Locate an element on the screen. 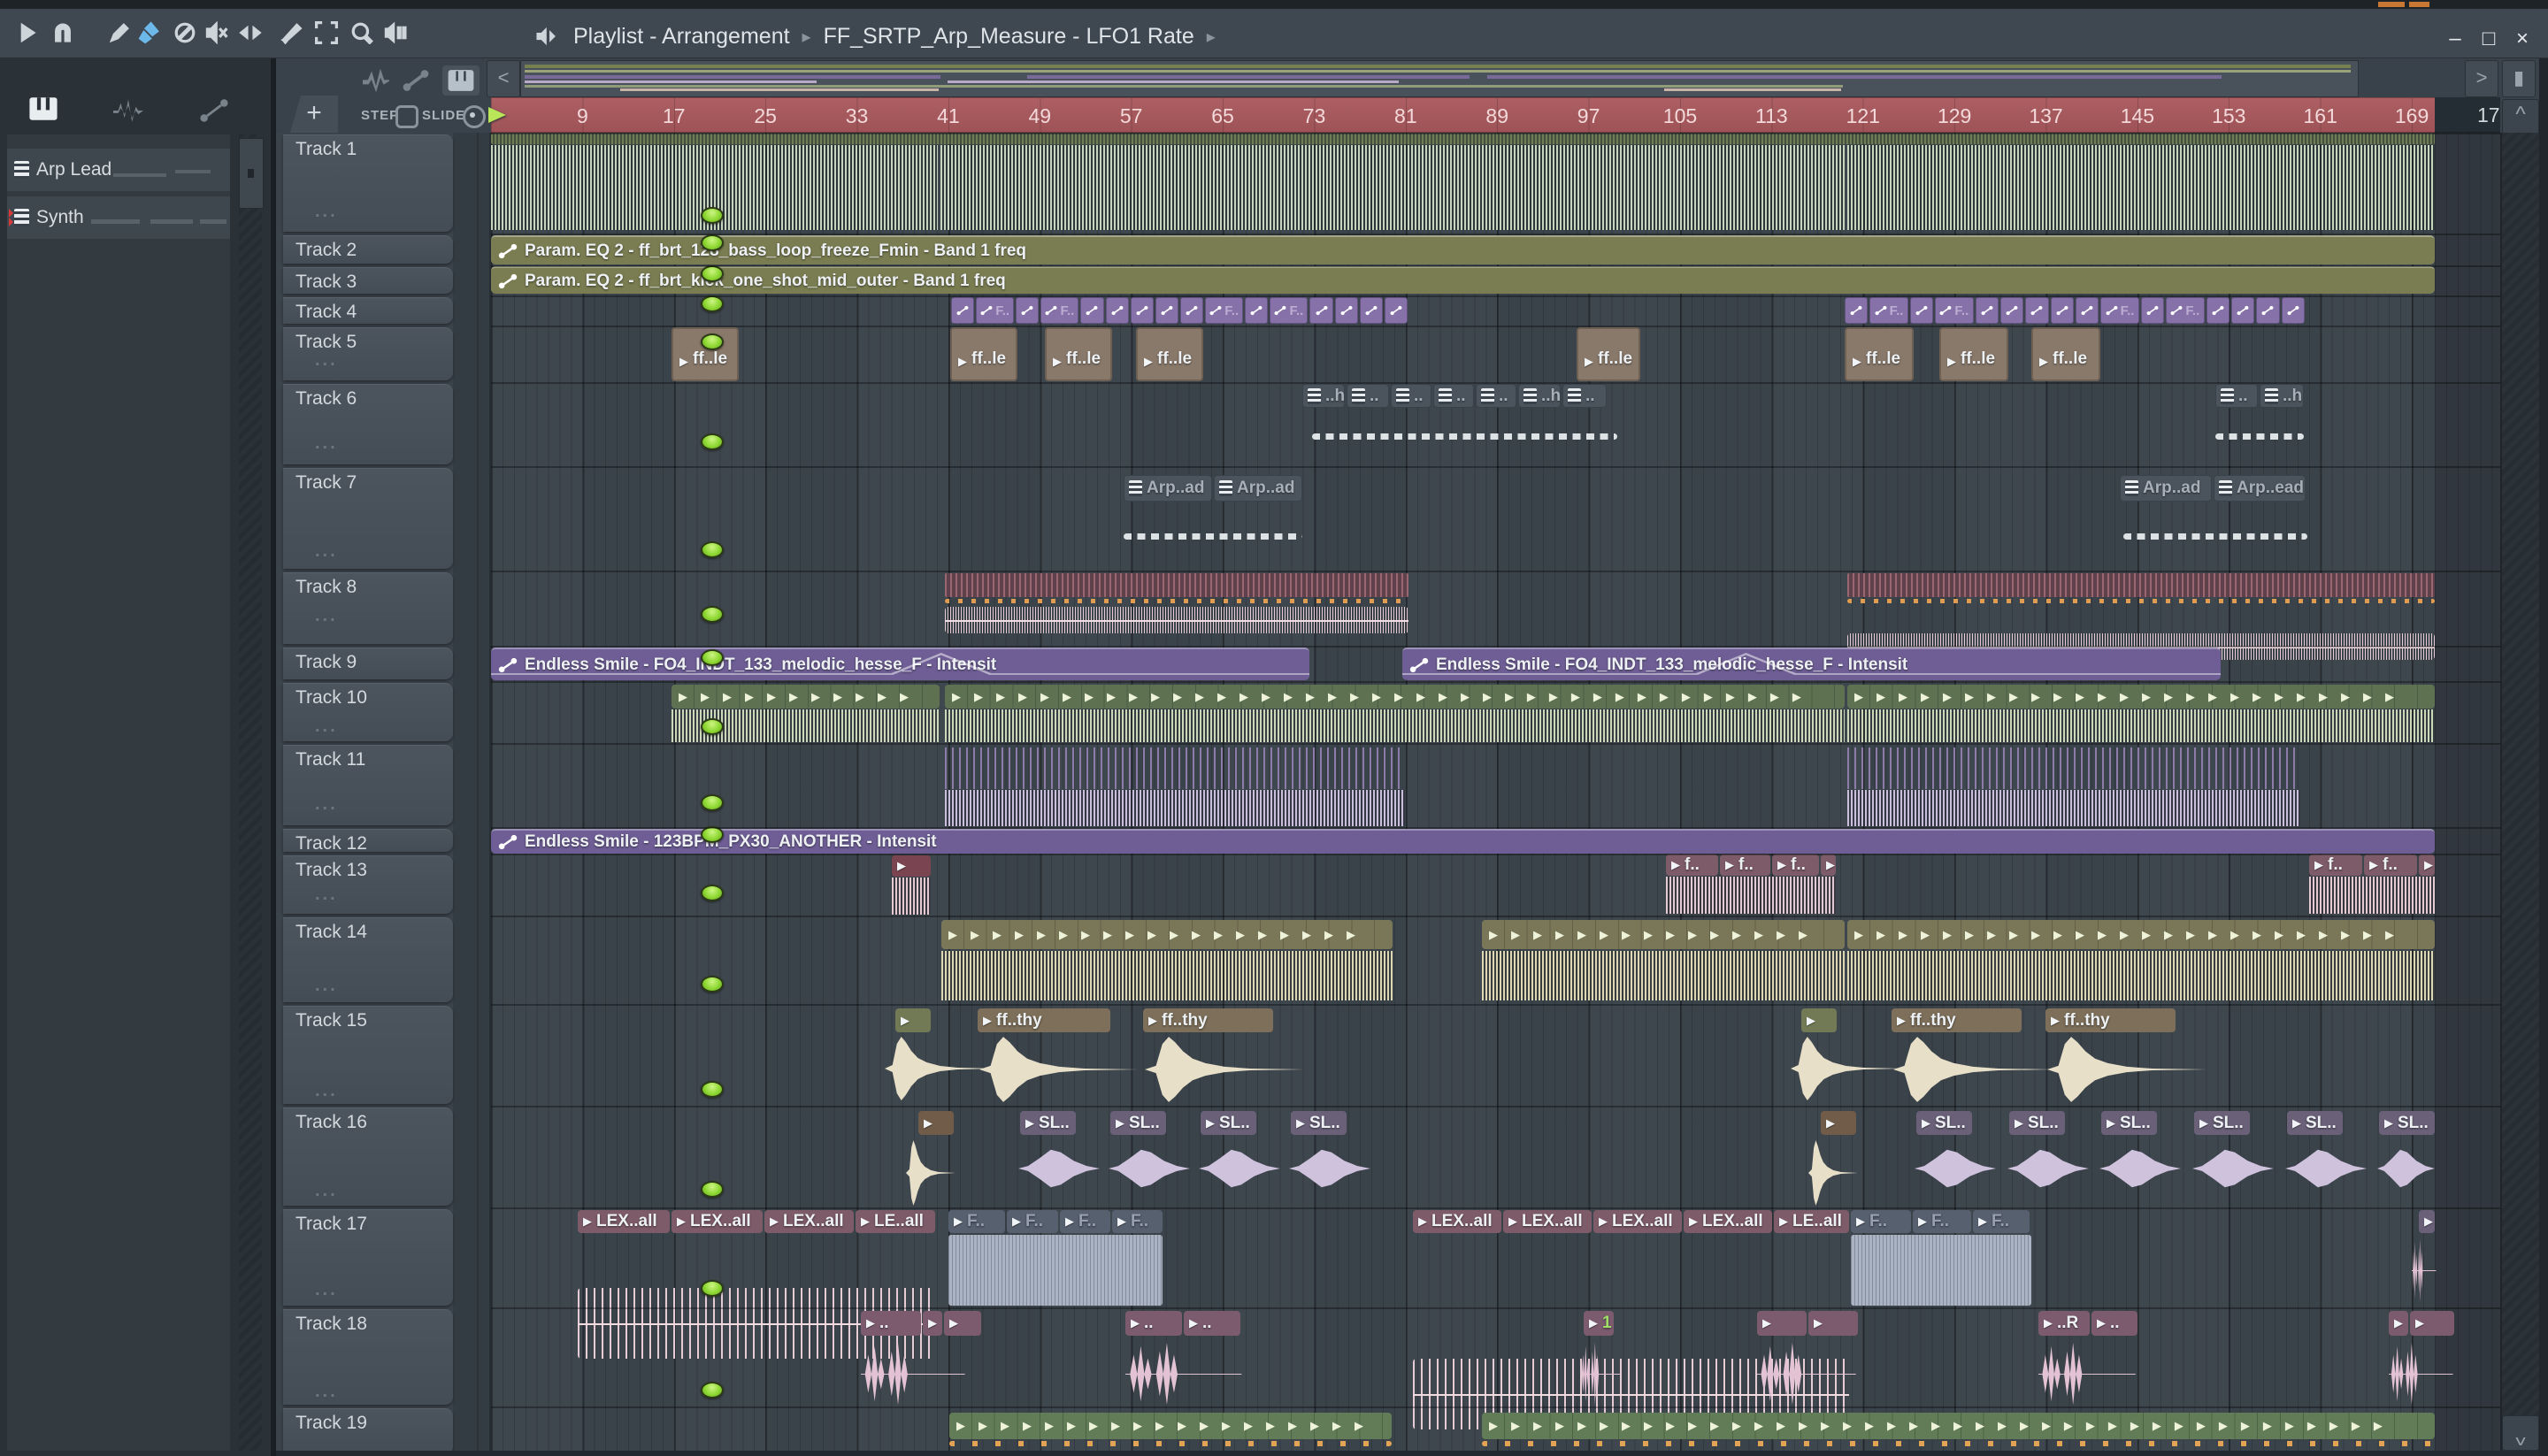  zoom-handle-button: ▮ is located at coordinates (2519, 78).